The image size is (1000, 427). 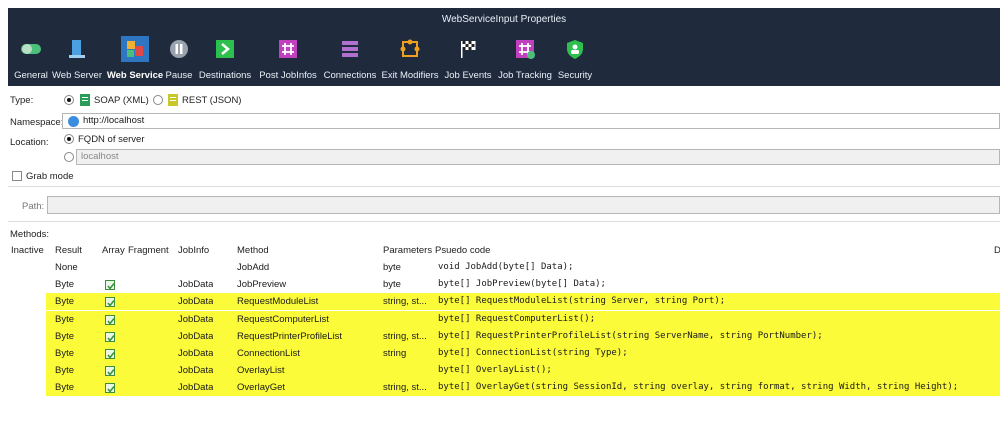 What do you see at coordinates (395, 353) in the screenshot?
I see `cell-parameters: string` at bounding box center [395, 353].